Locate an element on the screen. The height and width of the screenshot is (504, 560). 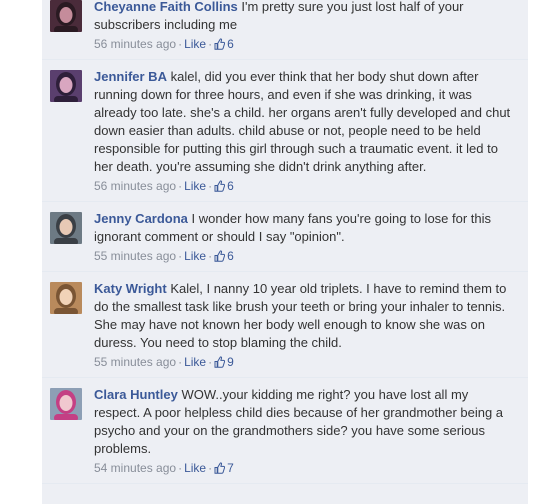
comment-author: Katy Wright is located at coordinates (130, 288).